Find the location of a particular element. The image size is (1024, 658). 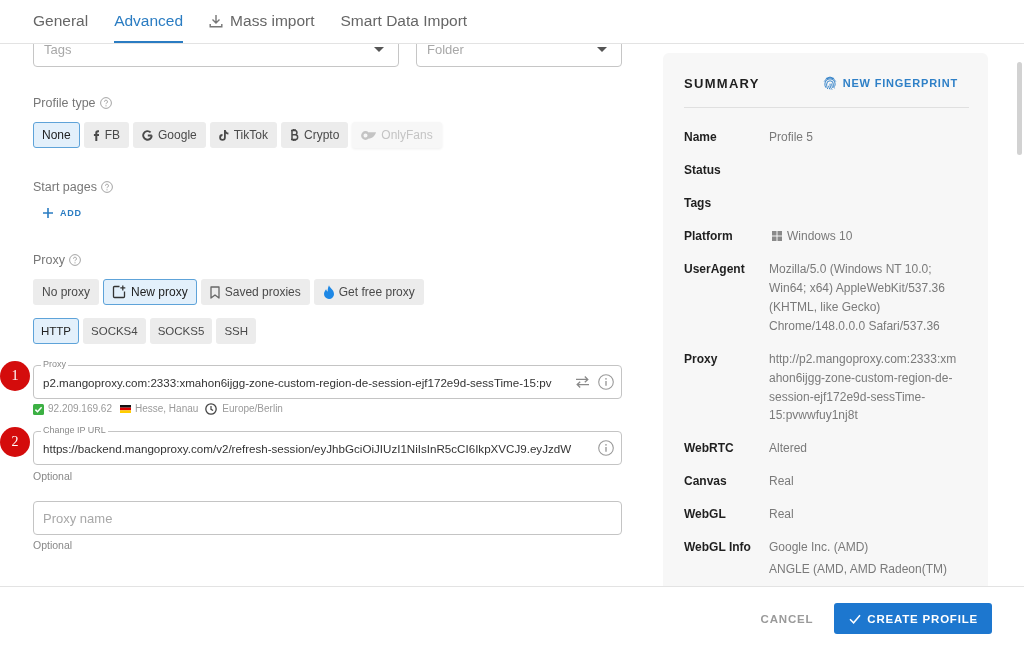

summary-title: SUMMARY is located at coordinates (722, 83).